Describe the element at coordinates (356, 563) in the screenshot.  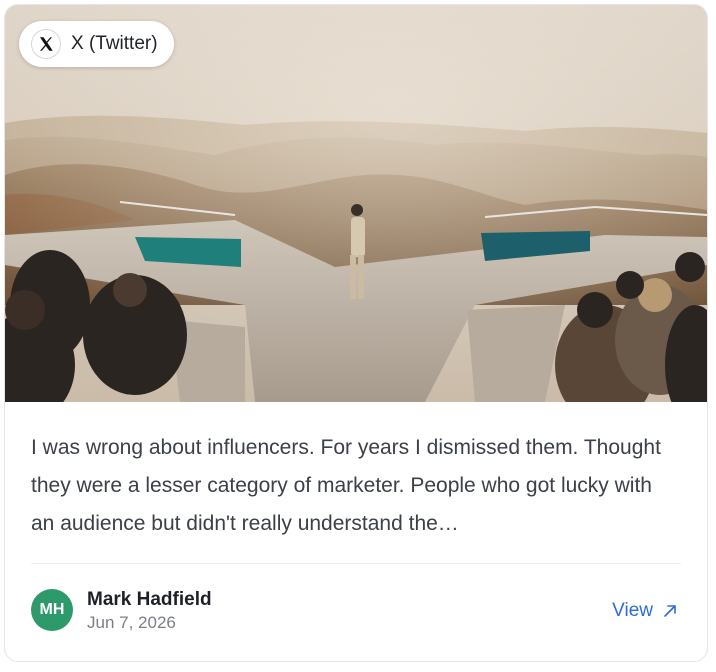
I see `divider` at that location.